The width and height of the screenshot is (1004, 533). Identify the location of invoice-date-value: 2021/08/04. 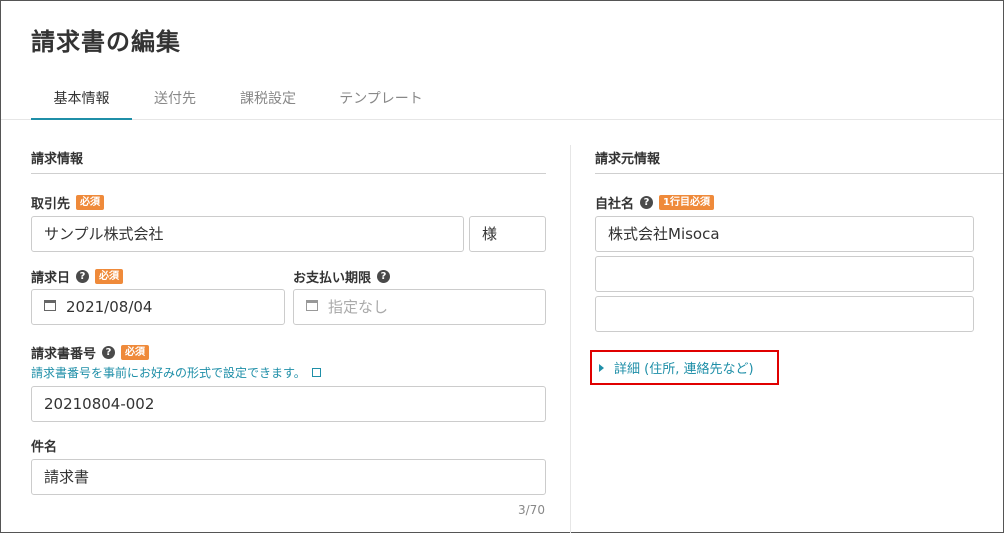
(109, 307).